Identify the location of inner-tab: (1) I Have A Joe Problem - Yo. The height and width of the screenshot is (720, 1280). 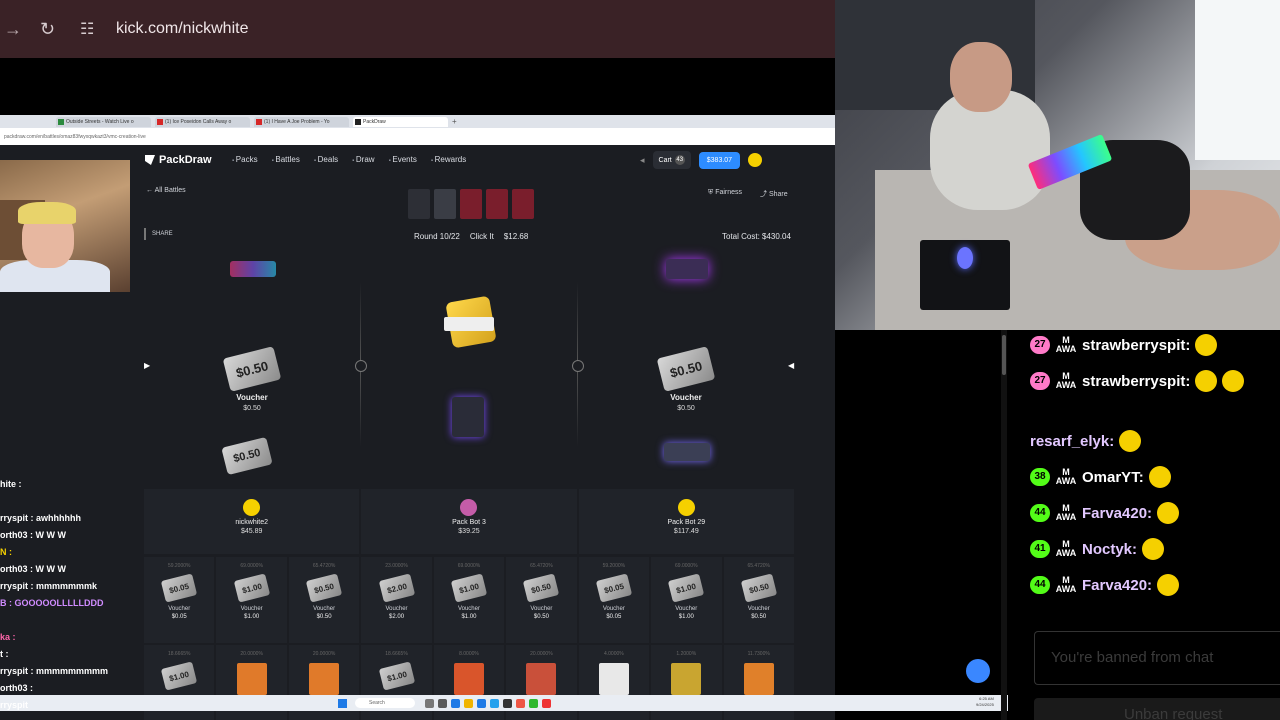
(301, 121).